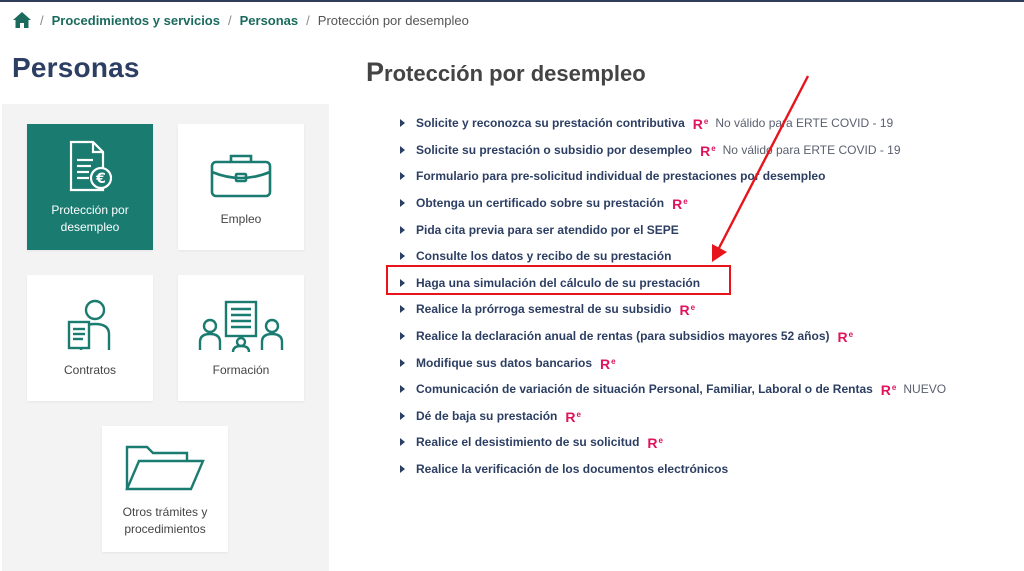  I want to click on tile-label: Formación, so click(241, 369).